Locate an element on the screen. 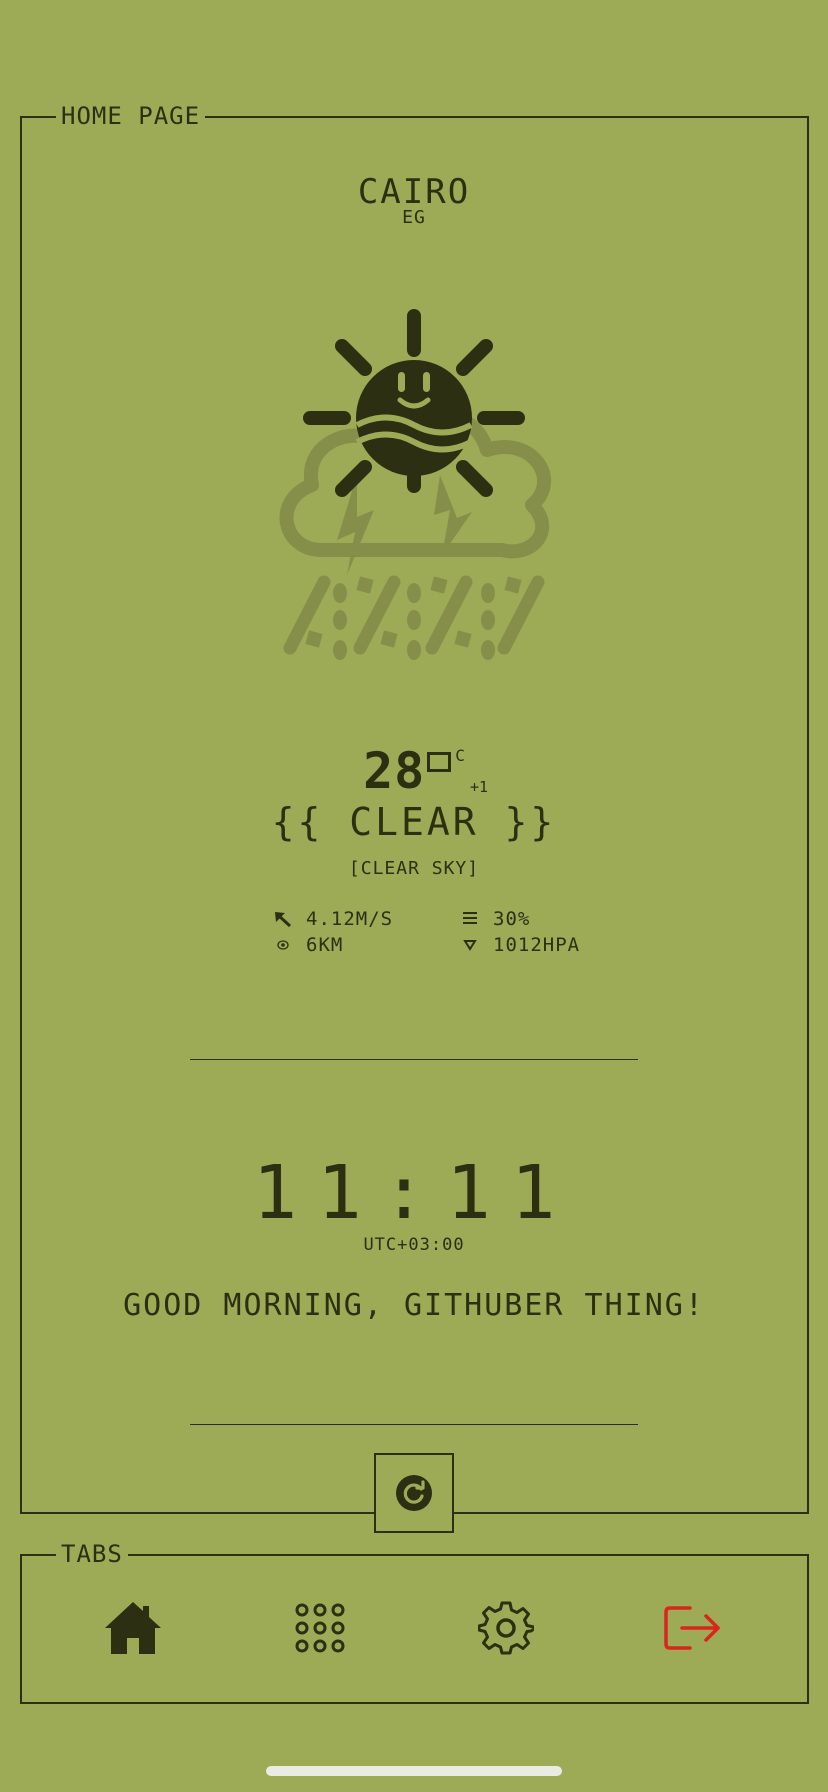  temperature-display: 28 C is located at coordinates (414, 772).